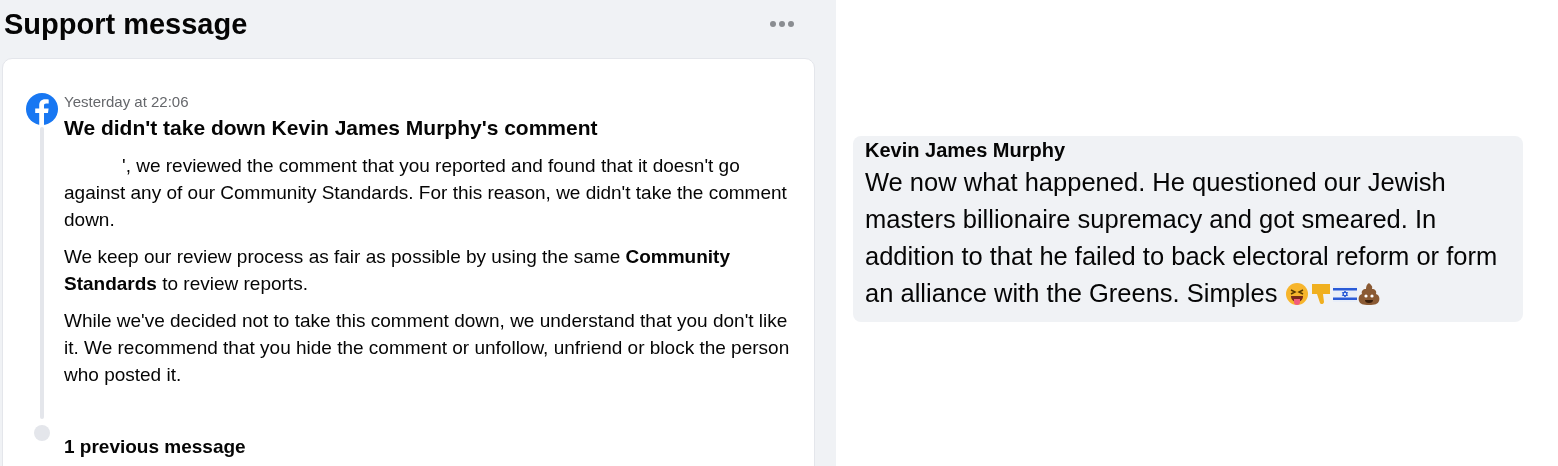  I want to click on message-time: Yesterday at 22:06, so click(127, 101).